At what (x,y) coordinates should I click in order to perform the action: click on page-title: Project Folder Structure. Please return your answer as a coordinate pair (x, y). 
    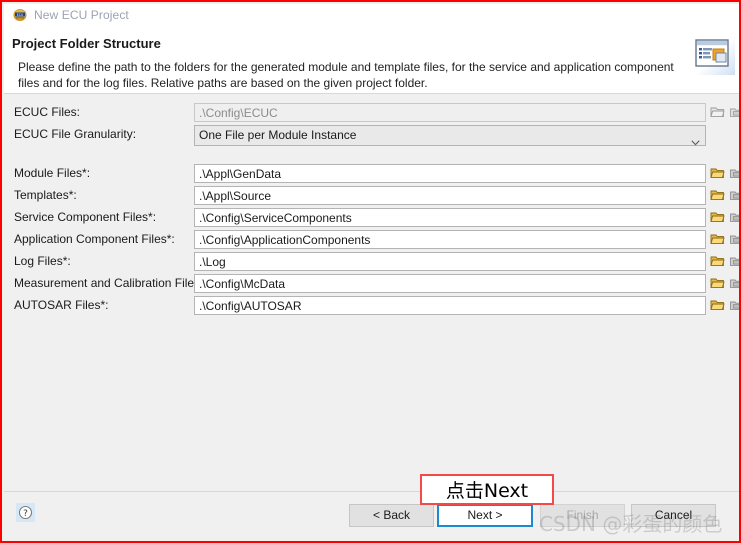
    Looking at the image, I should click on (86, 43).